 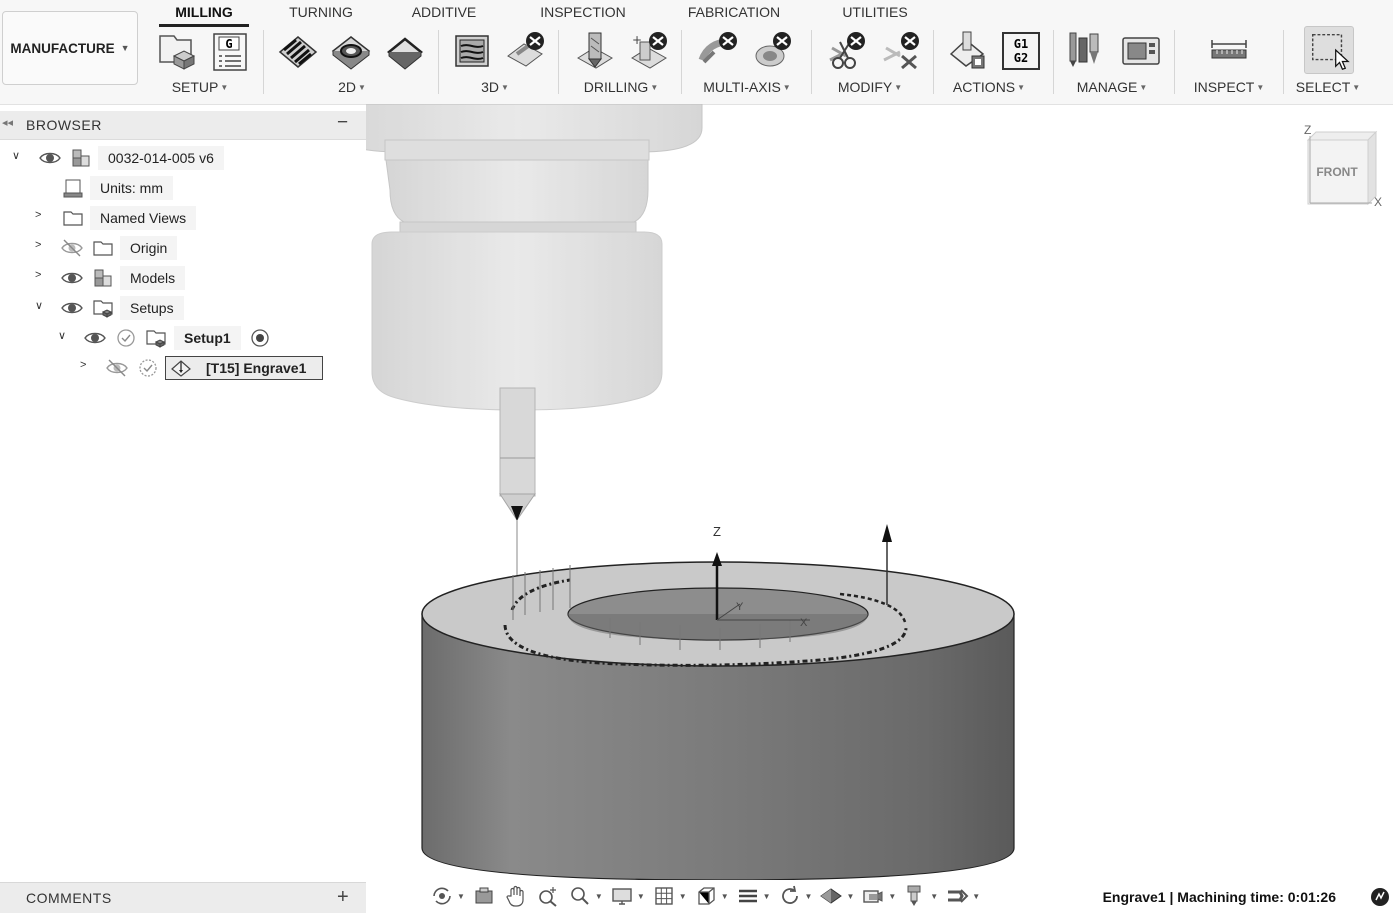 What do you see at coordinates (1380, 897) in the screenshot?
I see `notification-icon` at bounding box center [1380, 897].